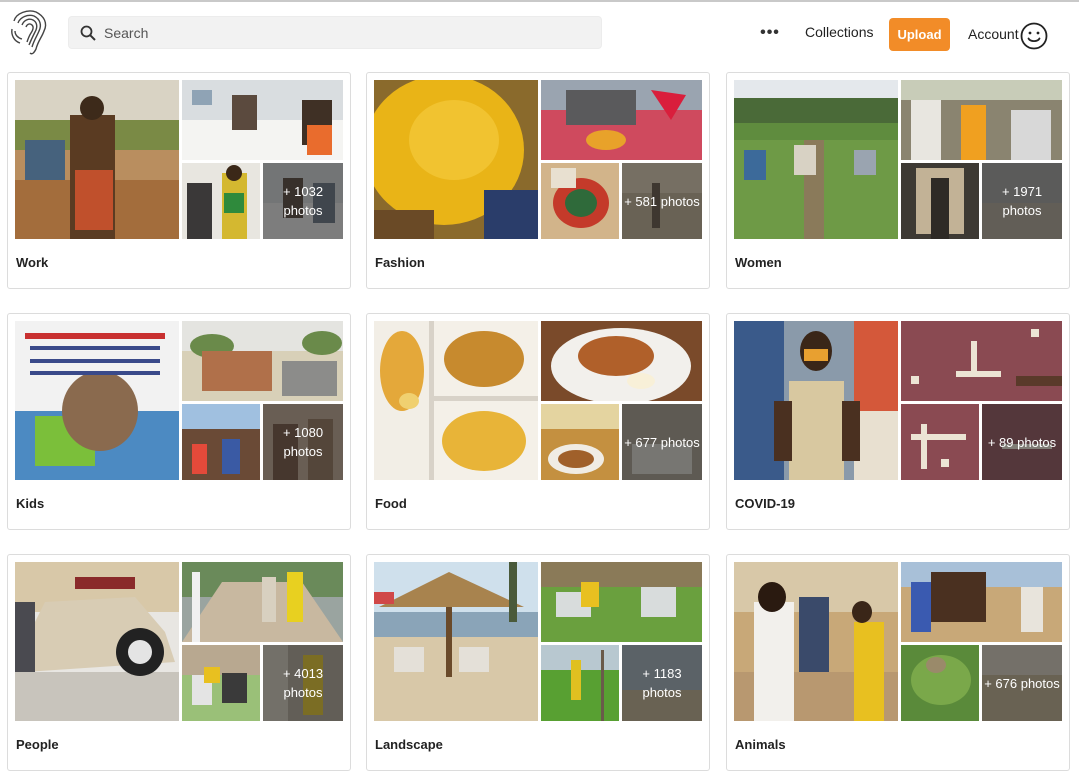  I want to click on collection-card-work: + 1032 photos Work, so click(179, 180).